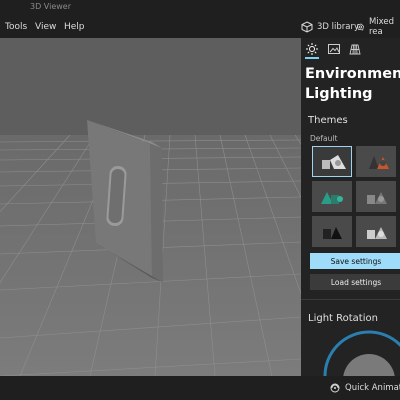 This screenshot has width=400, height=400. I want to click on default-theme-label: Default, so click(324, 138).